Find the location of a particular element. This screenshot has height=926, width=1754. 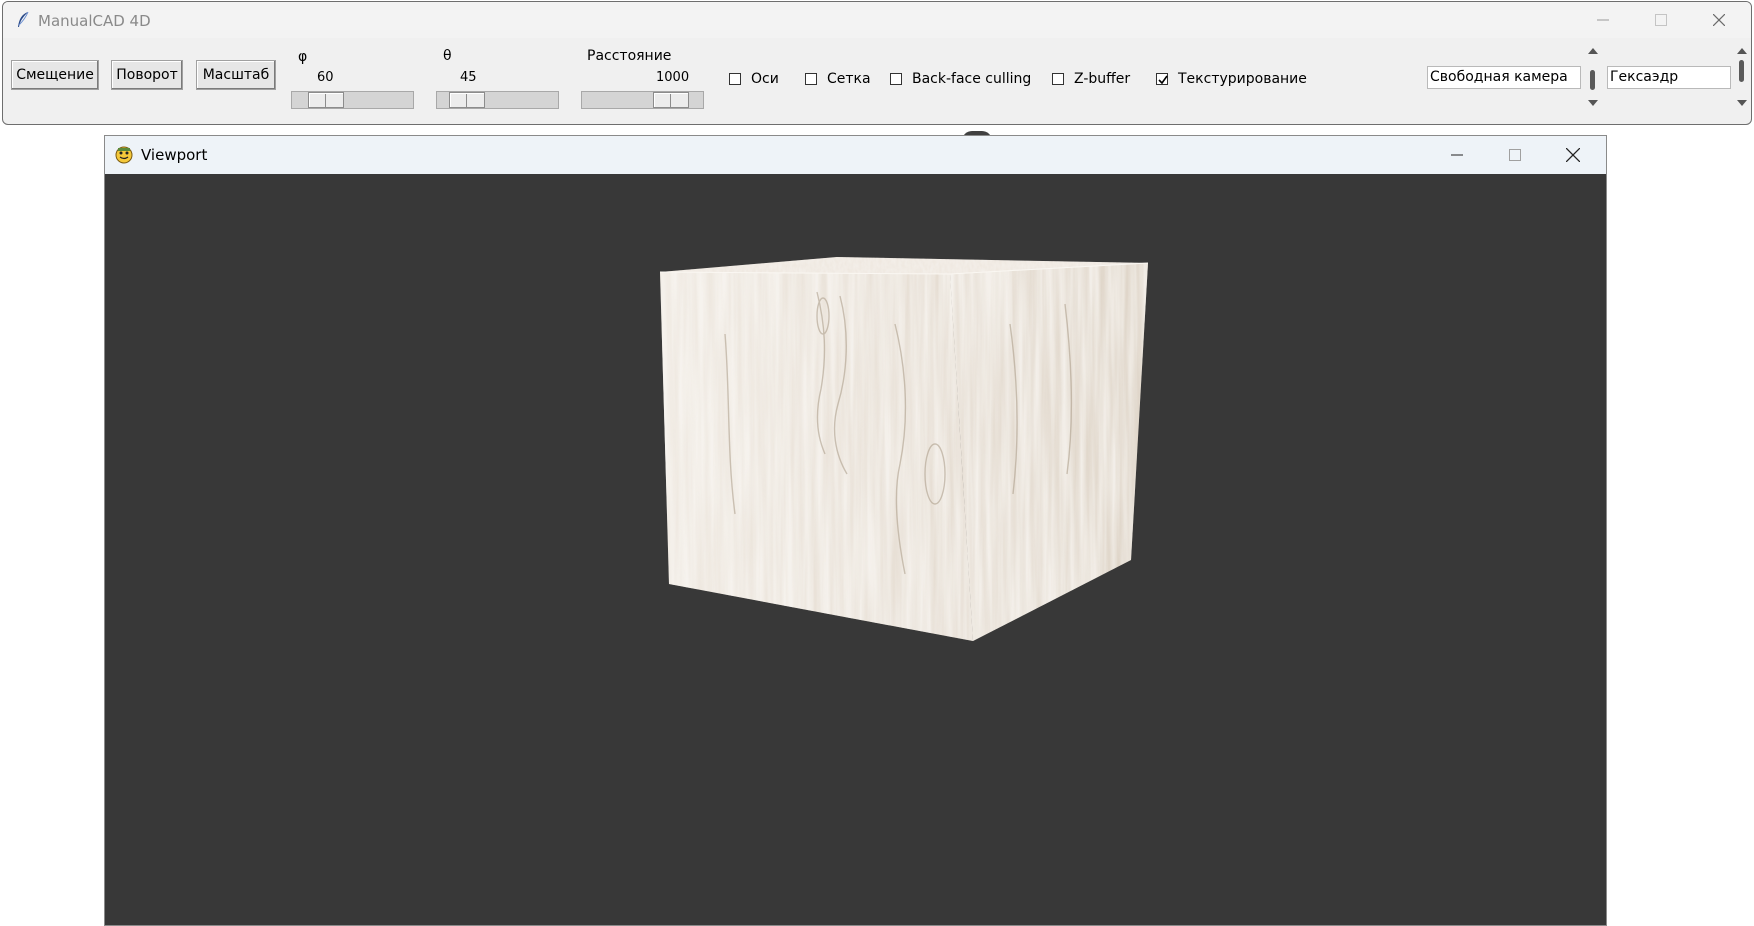

rotate-button: Поворот is located at coordinates (147, 75).